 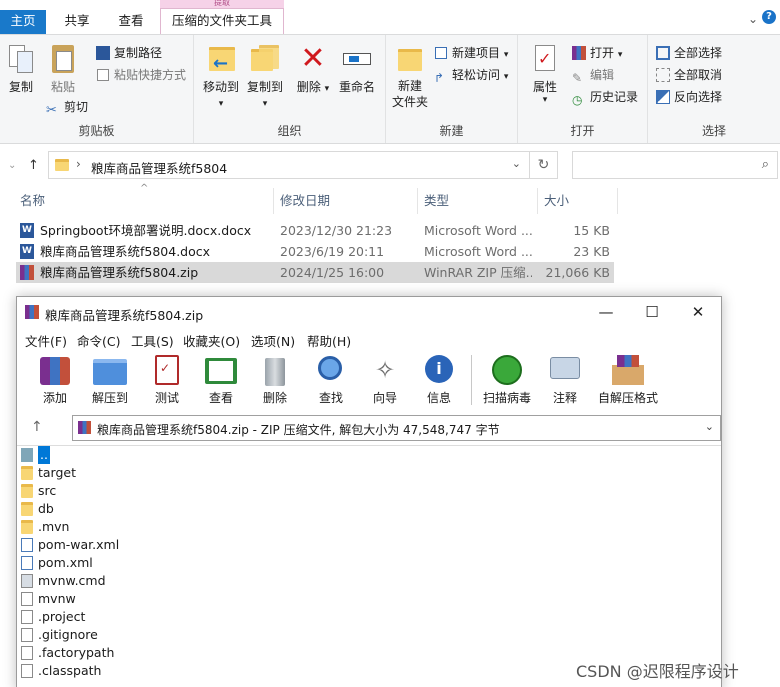 I want to click on tab-home: 主页, so click(x=23, y=22).